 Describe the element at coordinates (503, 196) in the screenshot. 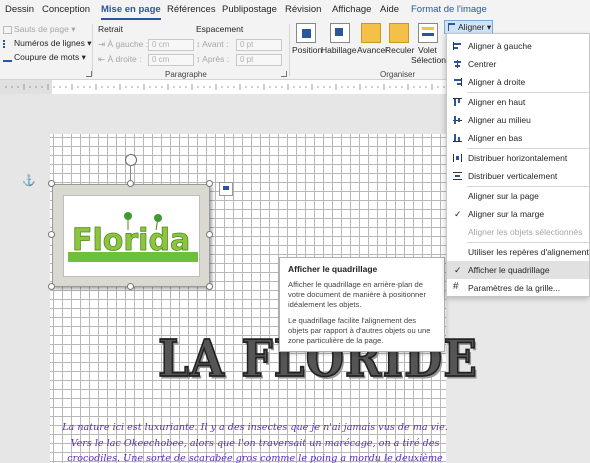

I see `menu-item-label: Aligner sur la page` at that location.